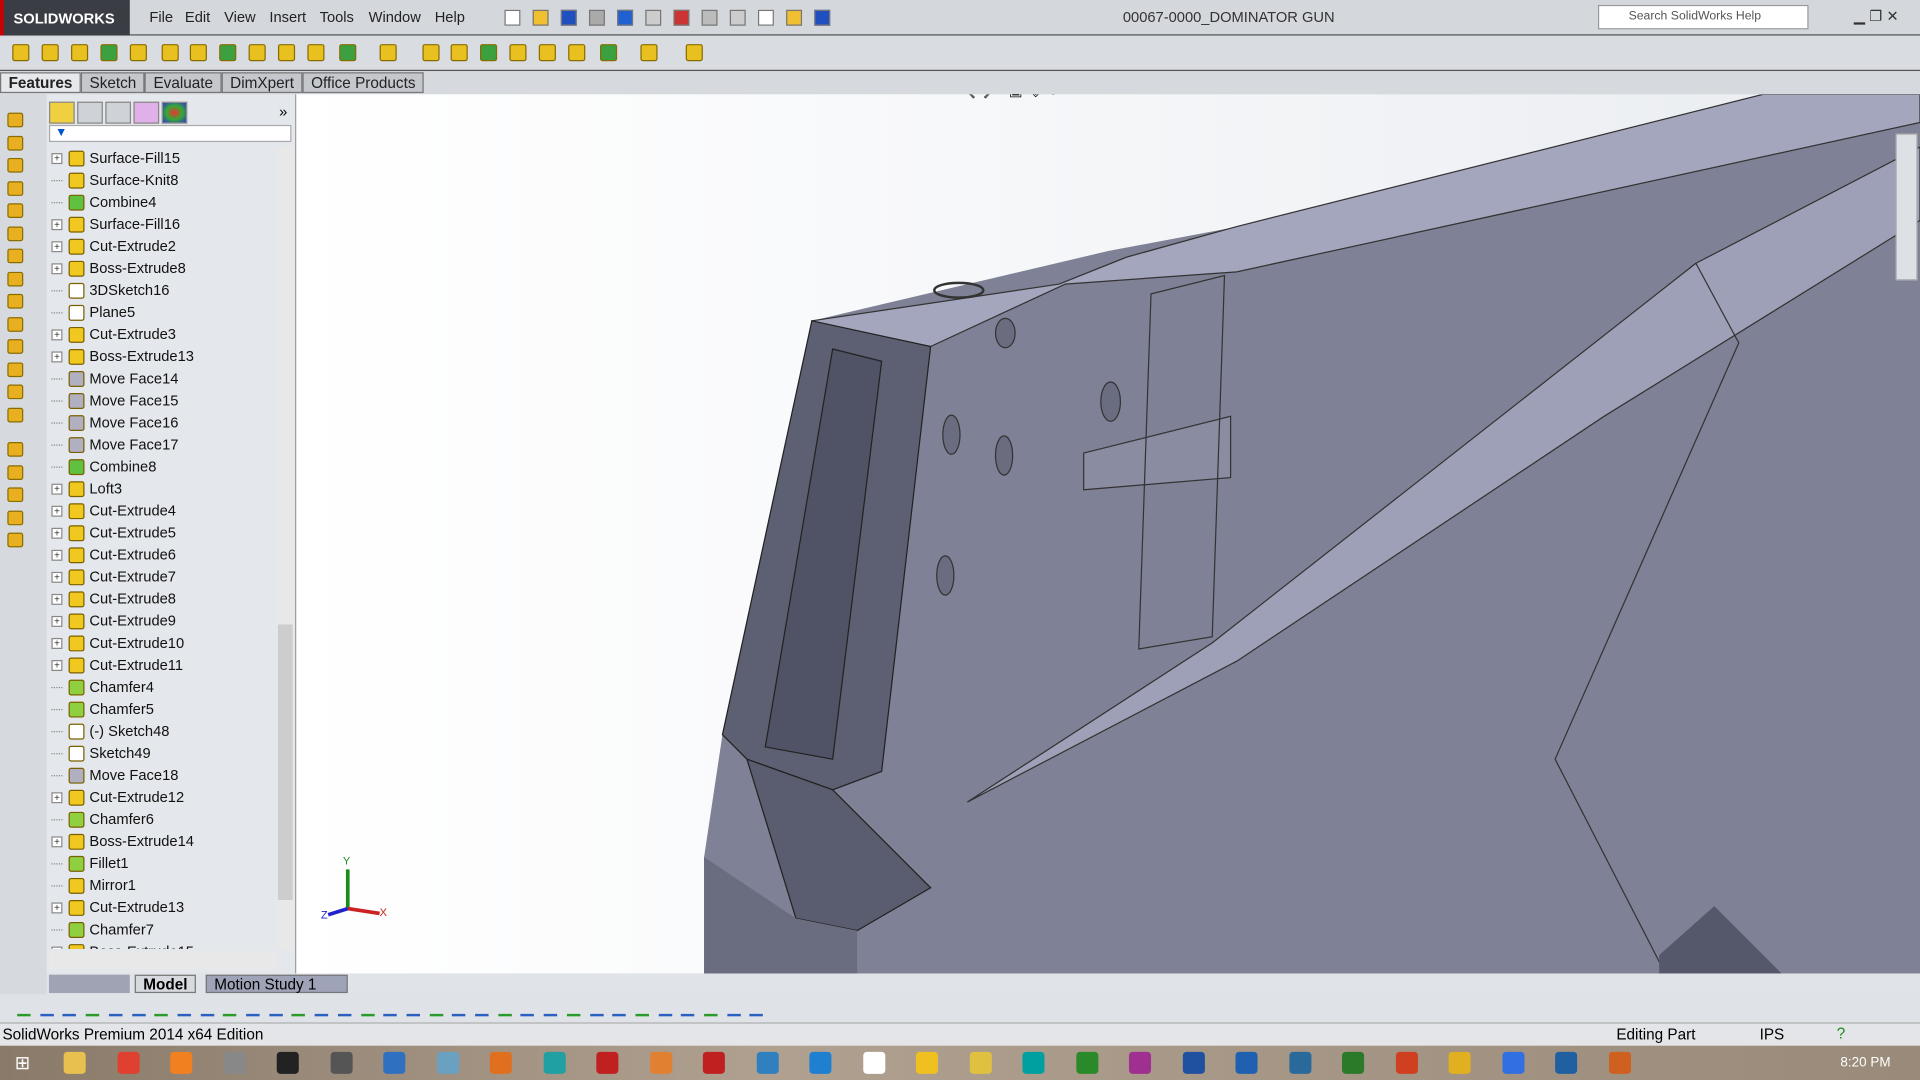 This screenshot has height=1080, width=1920. I want to click on tab-office-products: Office Products, so click(363, 83).